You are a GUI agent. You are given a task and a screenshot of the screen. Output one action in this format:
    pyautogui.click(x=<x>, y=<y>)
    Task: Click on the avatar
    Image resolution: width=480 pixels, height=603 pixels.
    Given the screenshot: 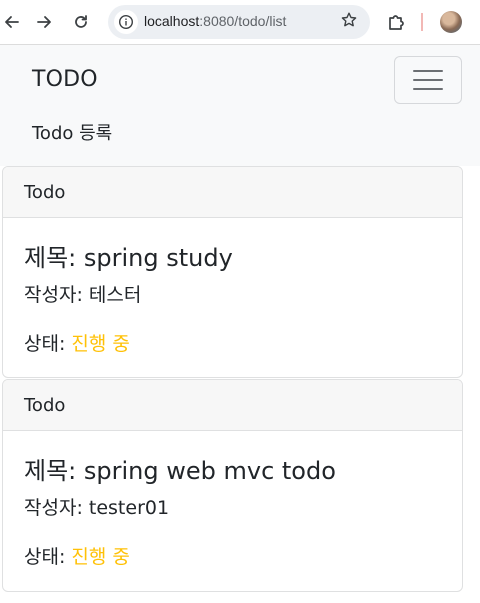 What is the action you would take?
    pyautogui.click(x=451, y=22)
    